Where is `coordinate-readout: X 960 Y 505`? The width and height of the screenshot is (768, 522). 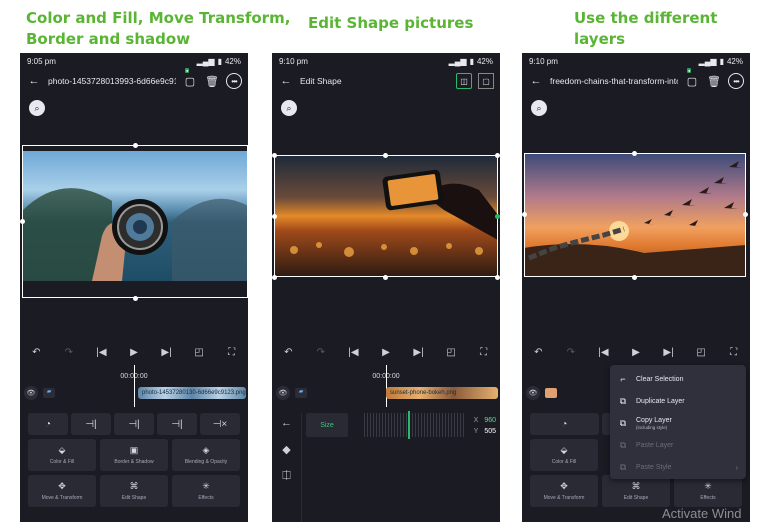
coordinate-readout: X 960 Y 505 is located at coordinates (485, 426).